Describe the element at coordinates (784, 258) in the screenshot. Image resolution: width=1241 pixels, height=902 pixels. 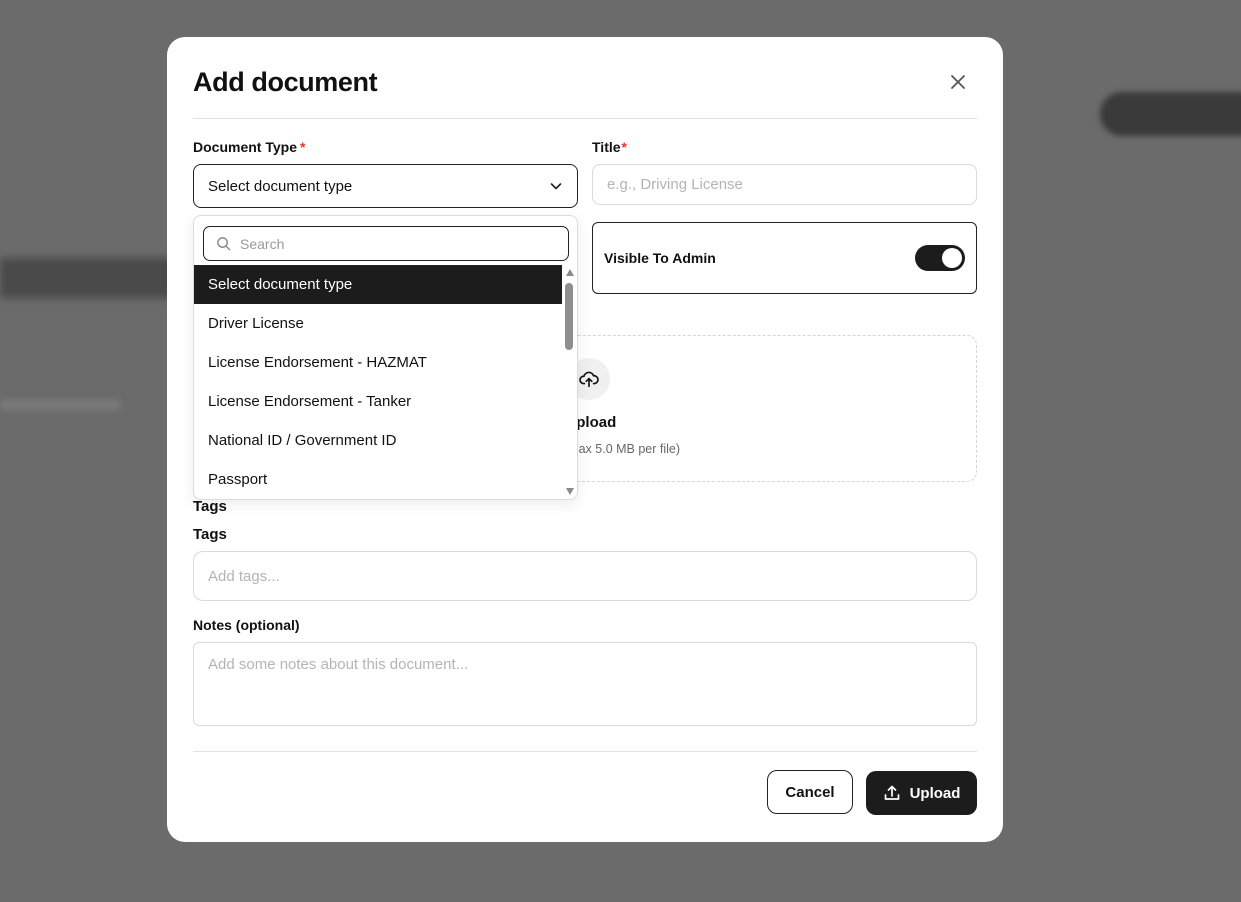
I see `visible-to-admin-row: Visible To Admin` at that location.